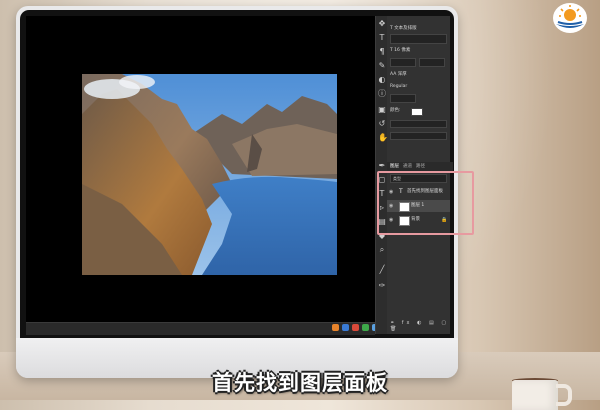  What do you see at coordinates (382, 38) in the screenshot?
I see `type-tool-icon: T` at bounding box center [382, 38].